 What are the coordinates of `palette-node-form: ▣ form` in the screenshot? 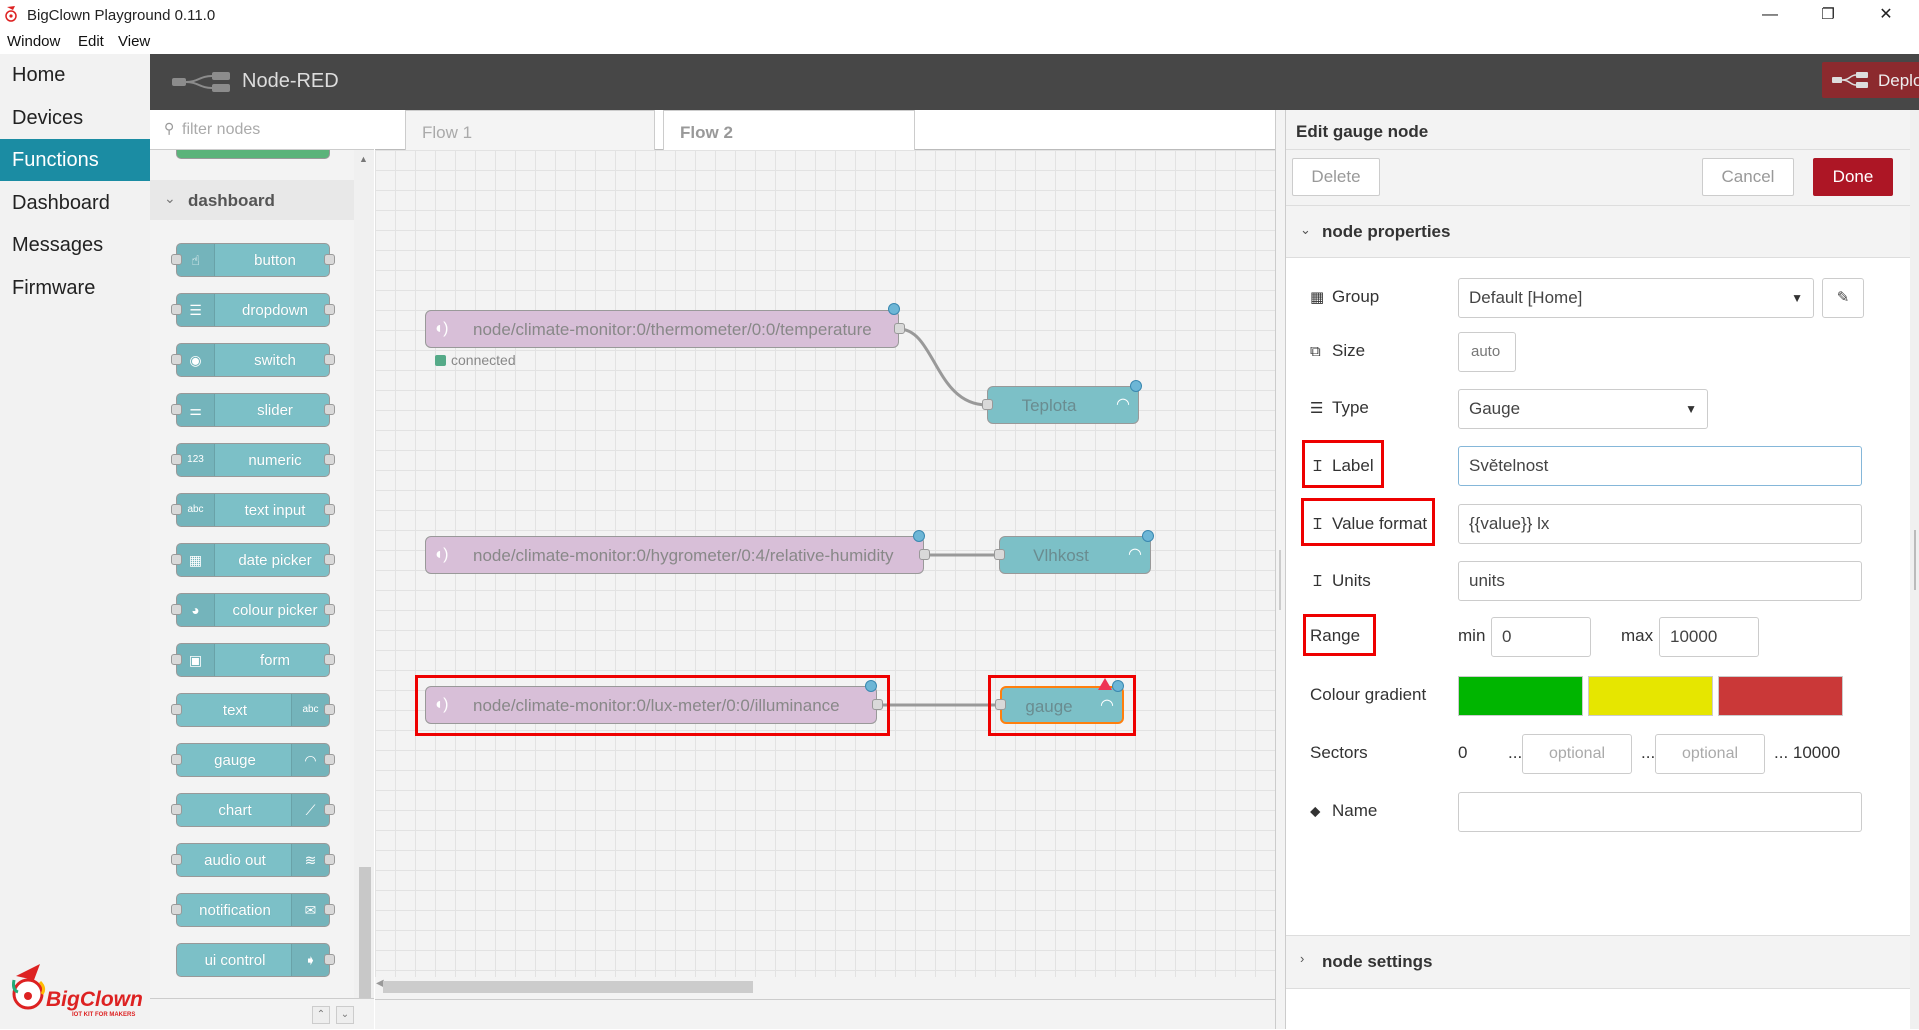 It's located at (253, 660).